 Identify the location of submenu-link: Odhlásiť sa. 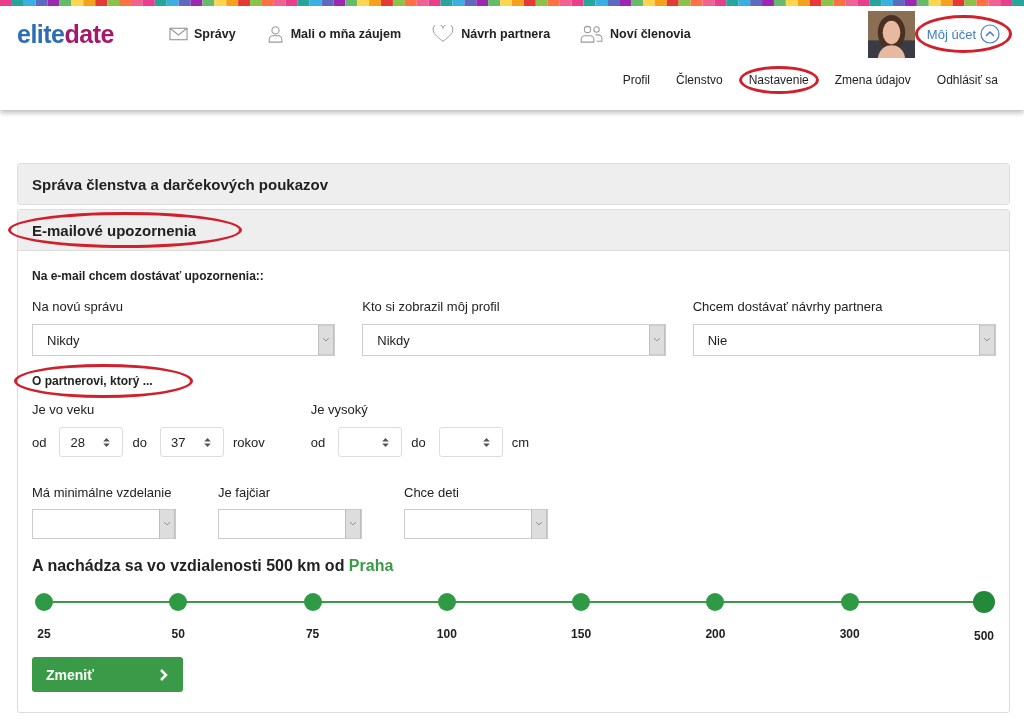
(967, 80).